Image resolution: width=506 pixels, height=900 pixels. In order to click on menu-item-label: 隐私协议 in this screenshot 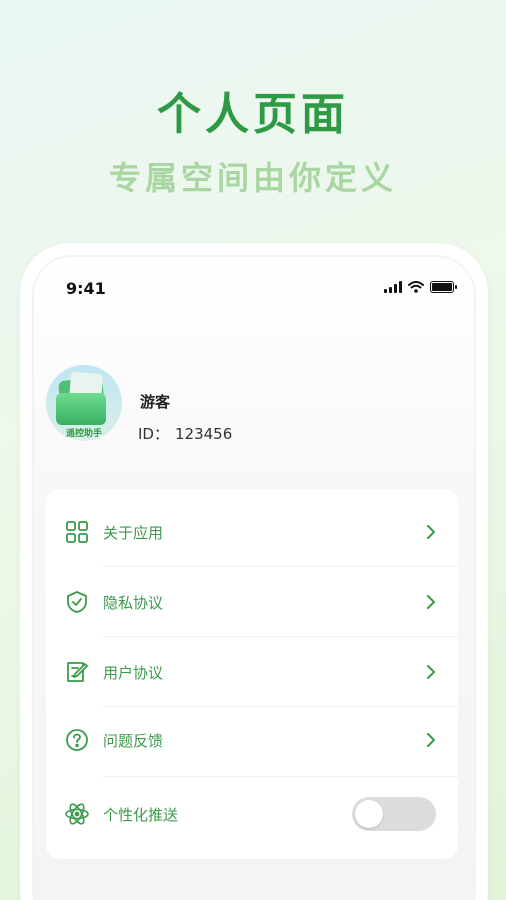, I will do `click(133, 602)`.